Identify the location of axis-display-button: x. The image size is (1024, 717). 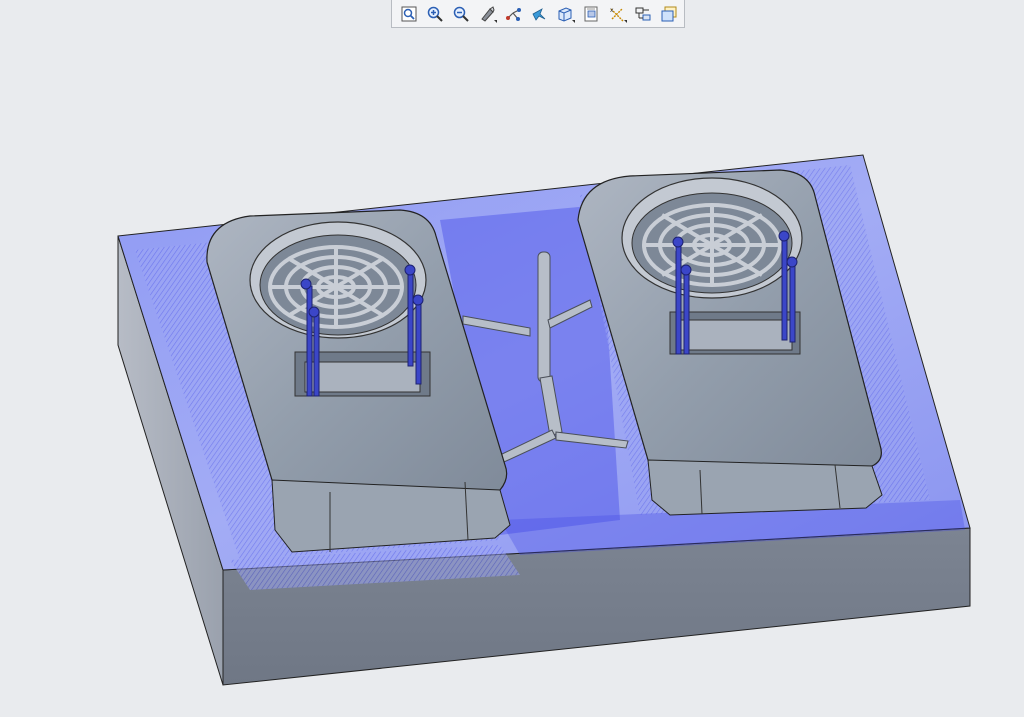
(616, 14).